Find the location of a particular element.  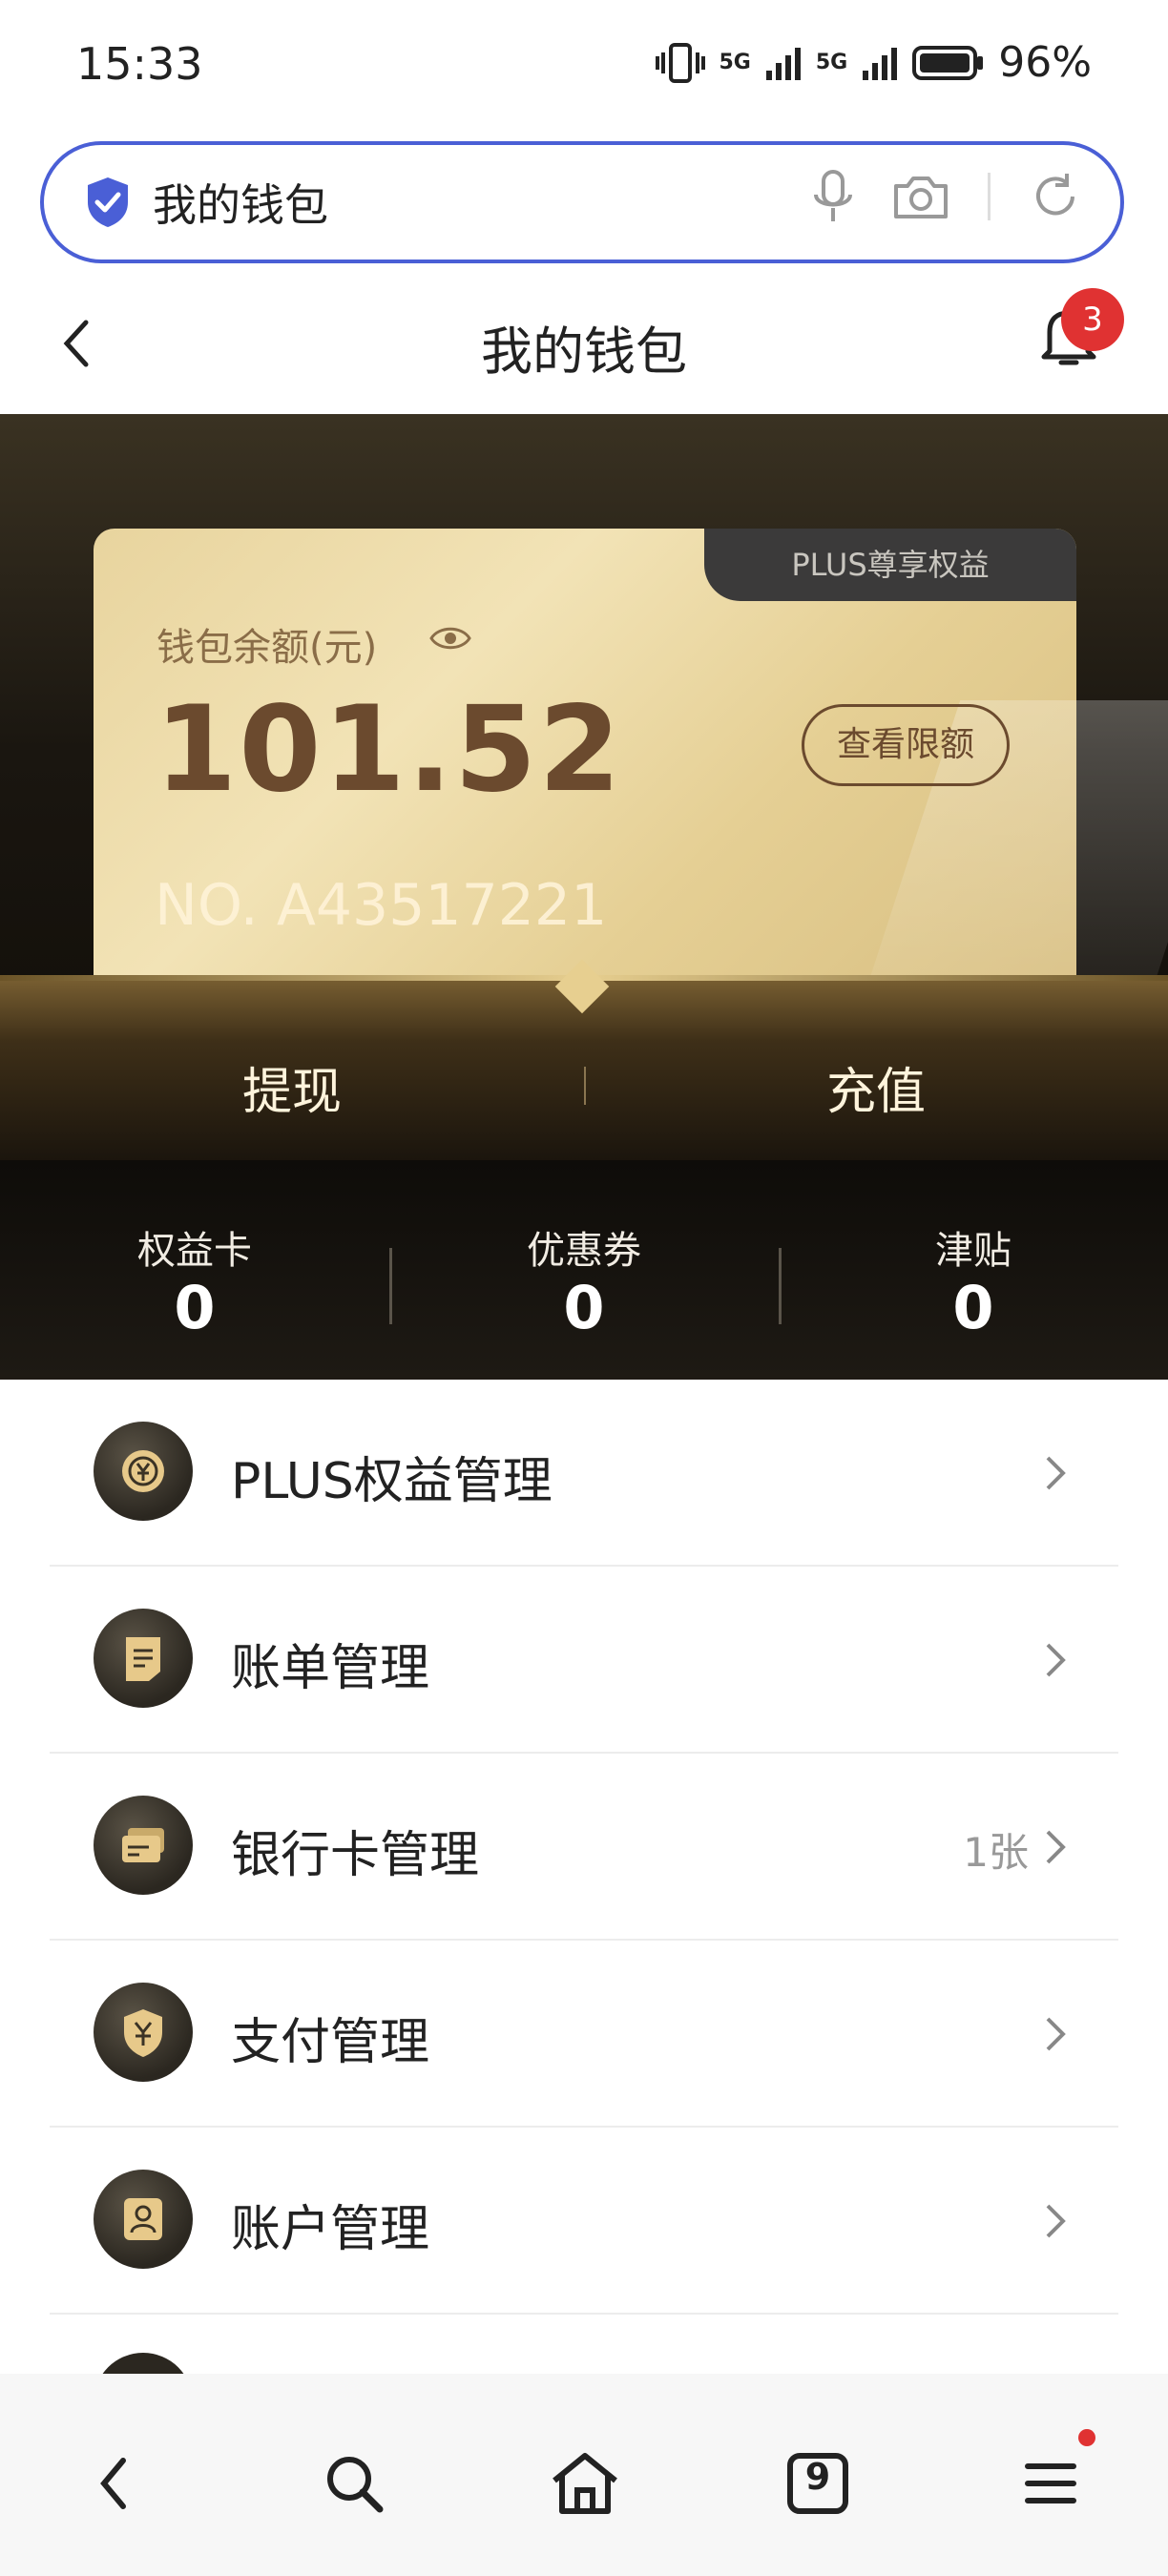

nav-search-button is located at coordinates (354, 2483).